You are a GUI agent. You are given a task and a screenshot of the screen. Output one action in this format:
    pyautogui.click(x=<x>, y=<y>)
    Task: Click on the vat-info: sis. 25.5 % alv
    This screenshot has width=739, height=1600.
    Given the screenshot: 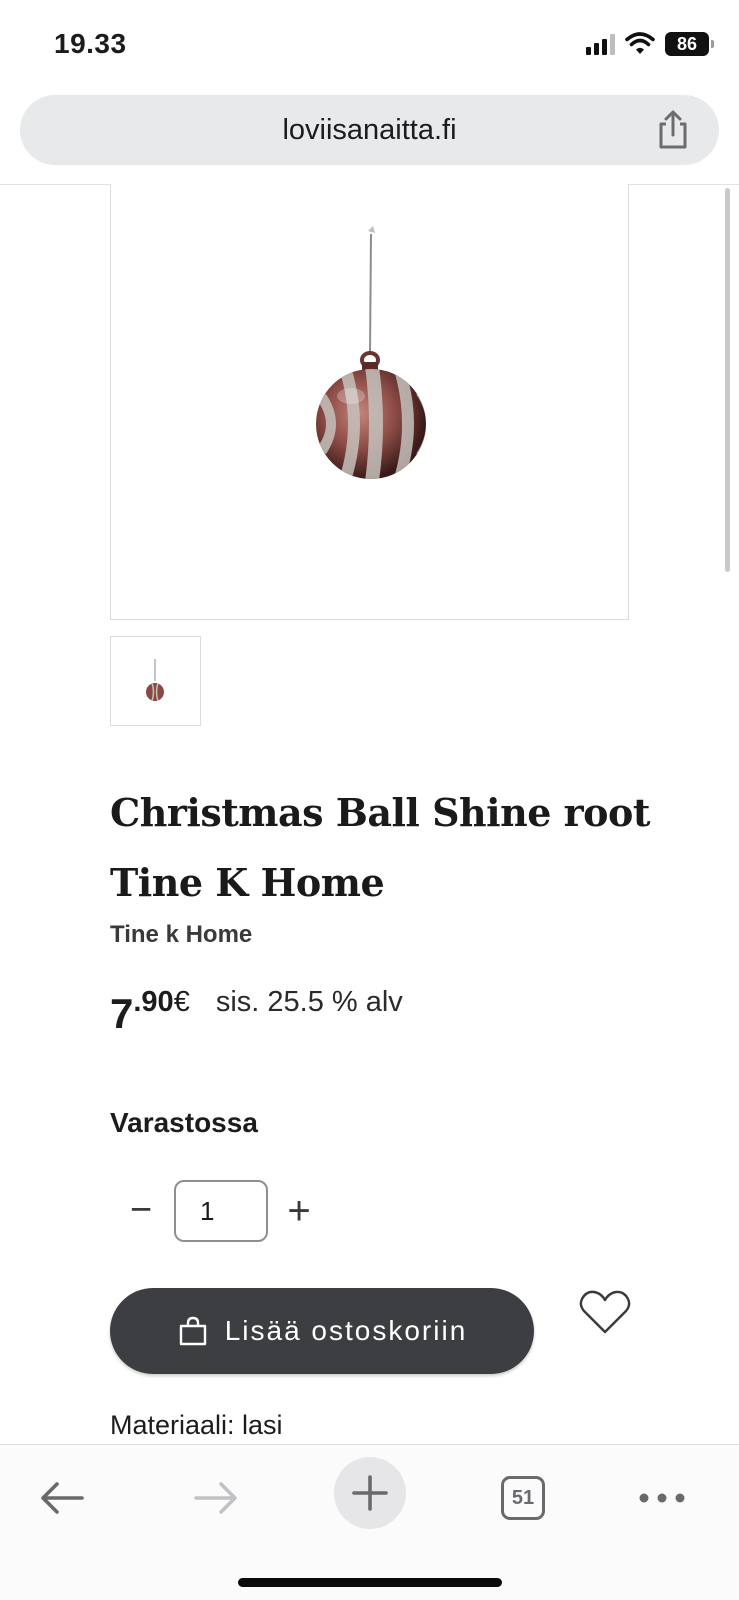 What is the action you would take?
    pyautogui.click(x=309, y=1002)
    